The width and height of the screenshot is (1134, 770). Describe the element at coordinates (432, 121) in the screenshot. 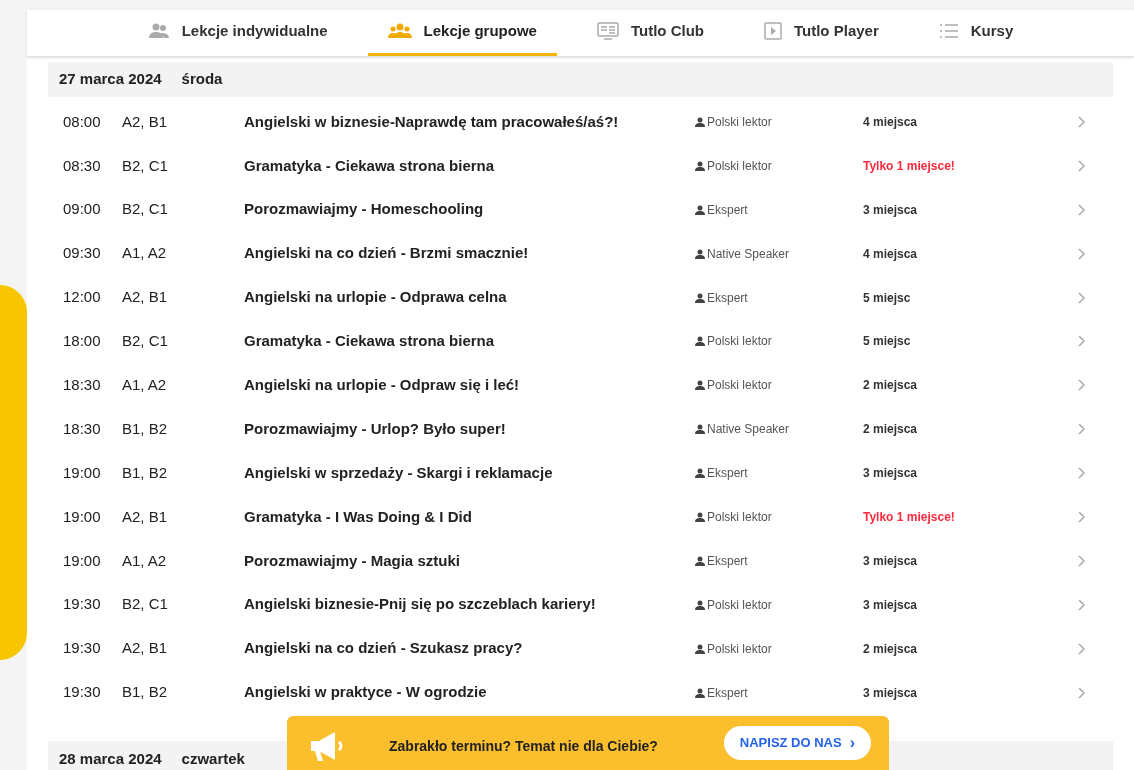

I see `lesson-title: Angielski w biznesie-Naprawdę tam pracowałeś/aś?!` at that location.